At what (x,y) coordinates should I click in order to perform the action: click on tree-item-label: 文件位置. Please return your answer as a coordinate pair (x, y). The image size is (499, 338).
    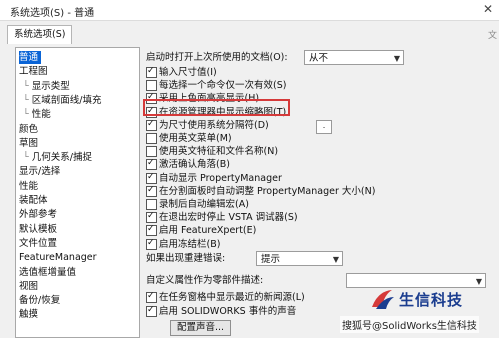
    Looking at the image, I should click on (38, 243).